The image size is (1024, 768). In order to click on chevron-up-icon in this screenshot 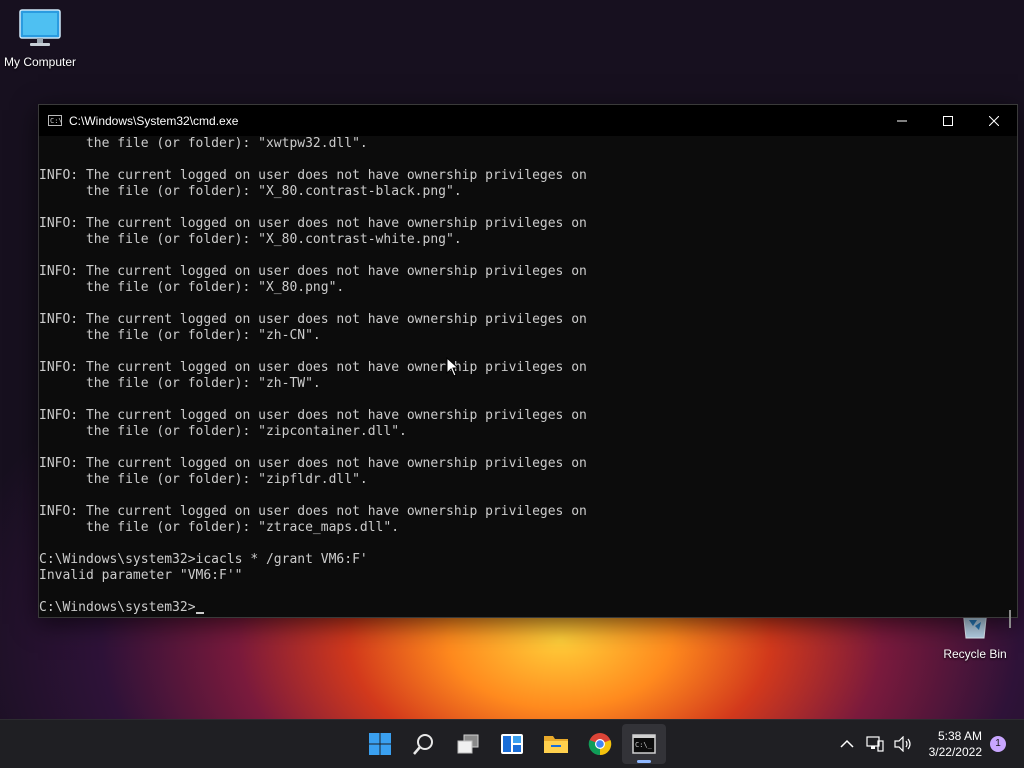, I will do `click(847, 743)`.